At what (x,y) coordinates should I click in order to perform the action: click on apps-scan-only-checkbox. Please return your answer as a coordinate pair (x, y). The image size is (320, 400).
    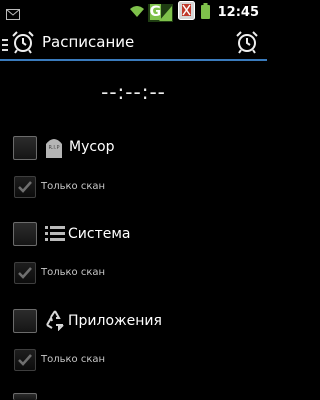
    Looking at the image, I should click on (25, 360).